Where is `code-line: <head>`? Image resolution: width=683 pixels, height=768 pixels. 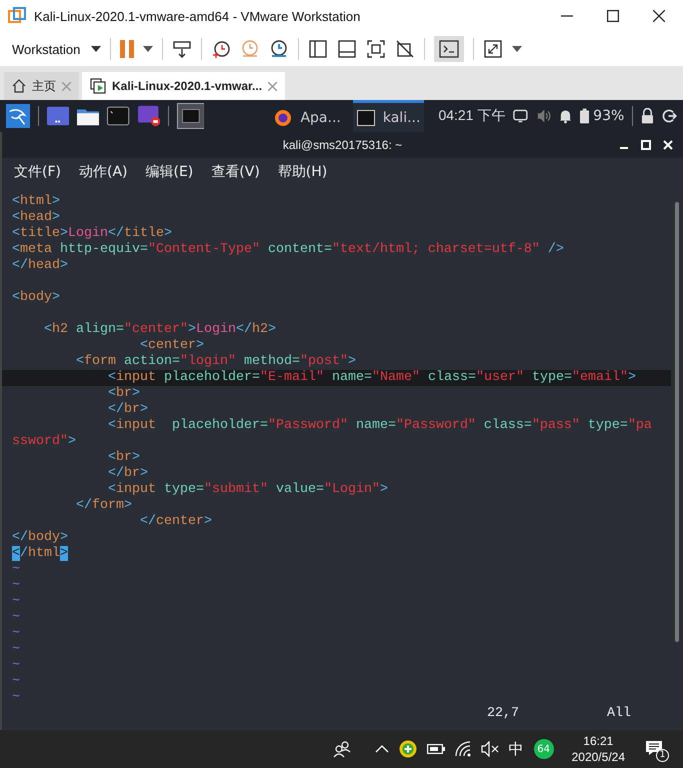
code-line: <head> is located at coordinates (36, 218).